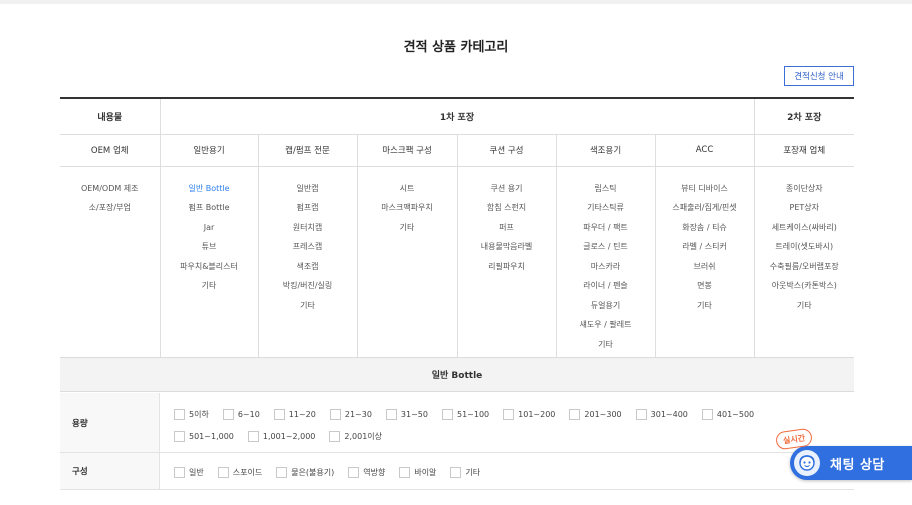 Image resolution: width=912 pixels, height=505 pixels. Describe the element at coordinates (595, 414) in the screenshot. I see `capacity-option: 201~300` at that location.